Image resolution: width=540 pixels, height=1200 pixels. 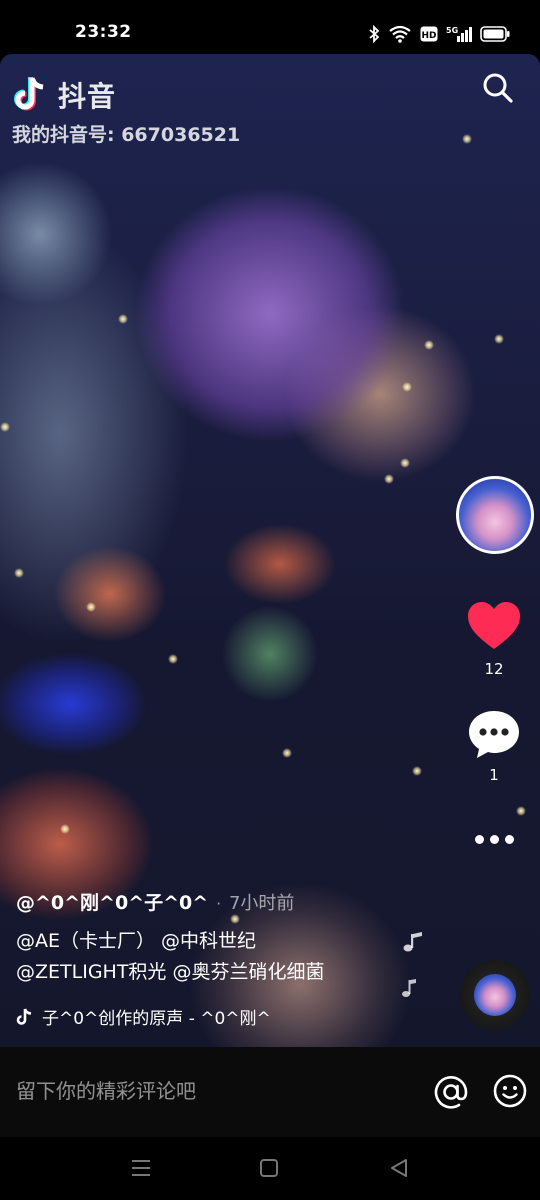 I want to click on hd-label: HD, so click(x=428, y=36).